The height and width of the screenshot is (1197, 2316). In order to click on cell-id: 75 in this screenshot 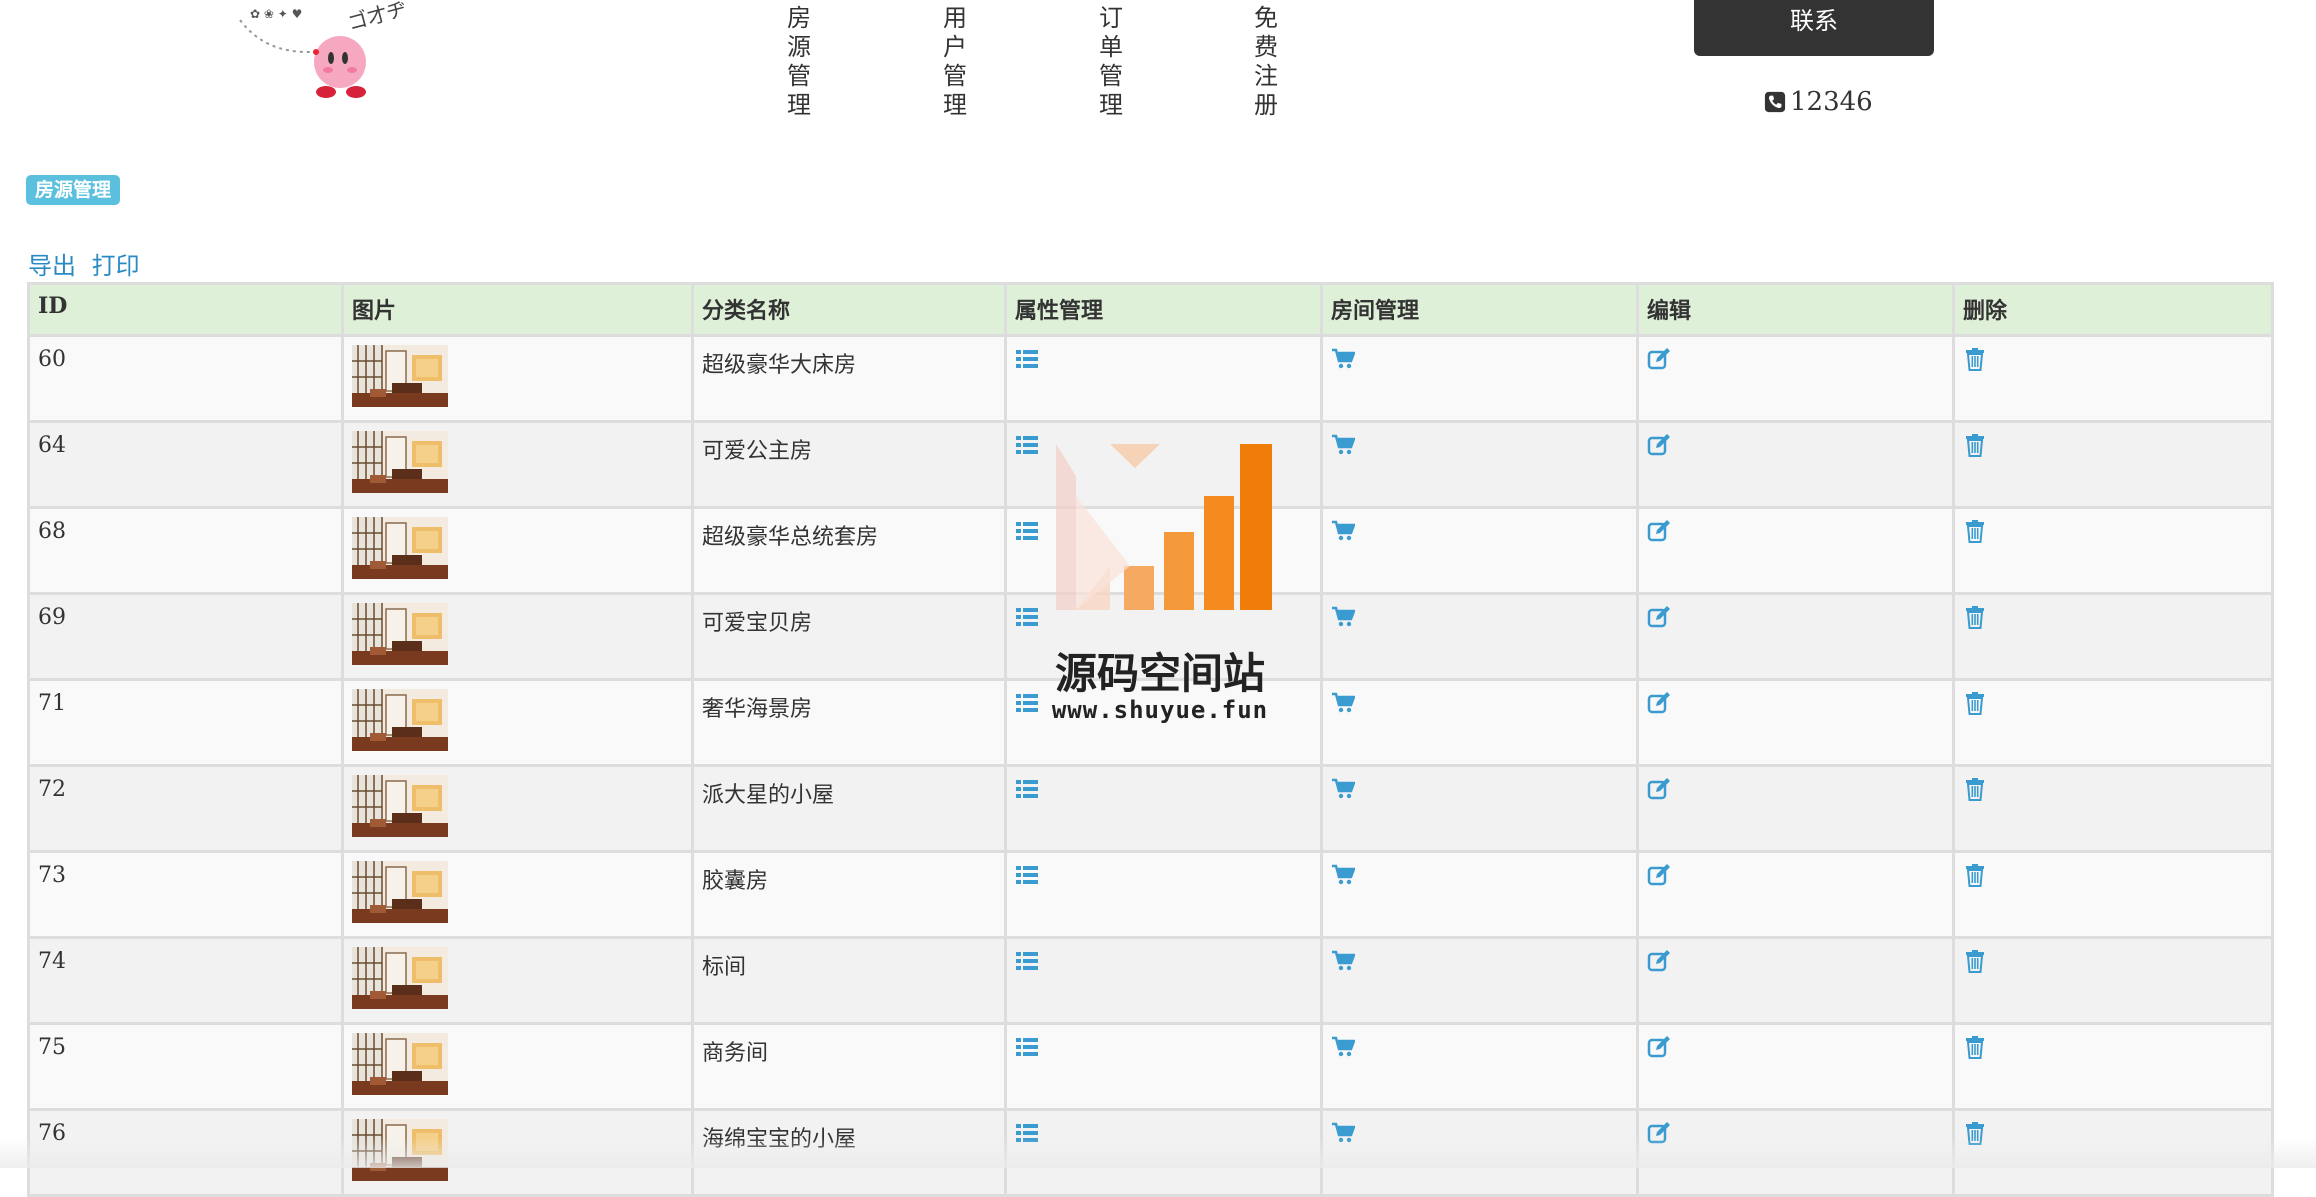, I will do `click(185, 1066)`.